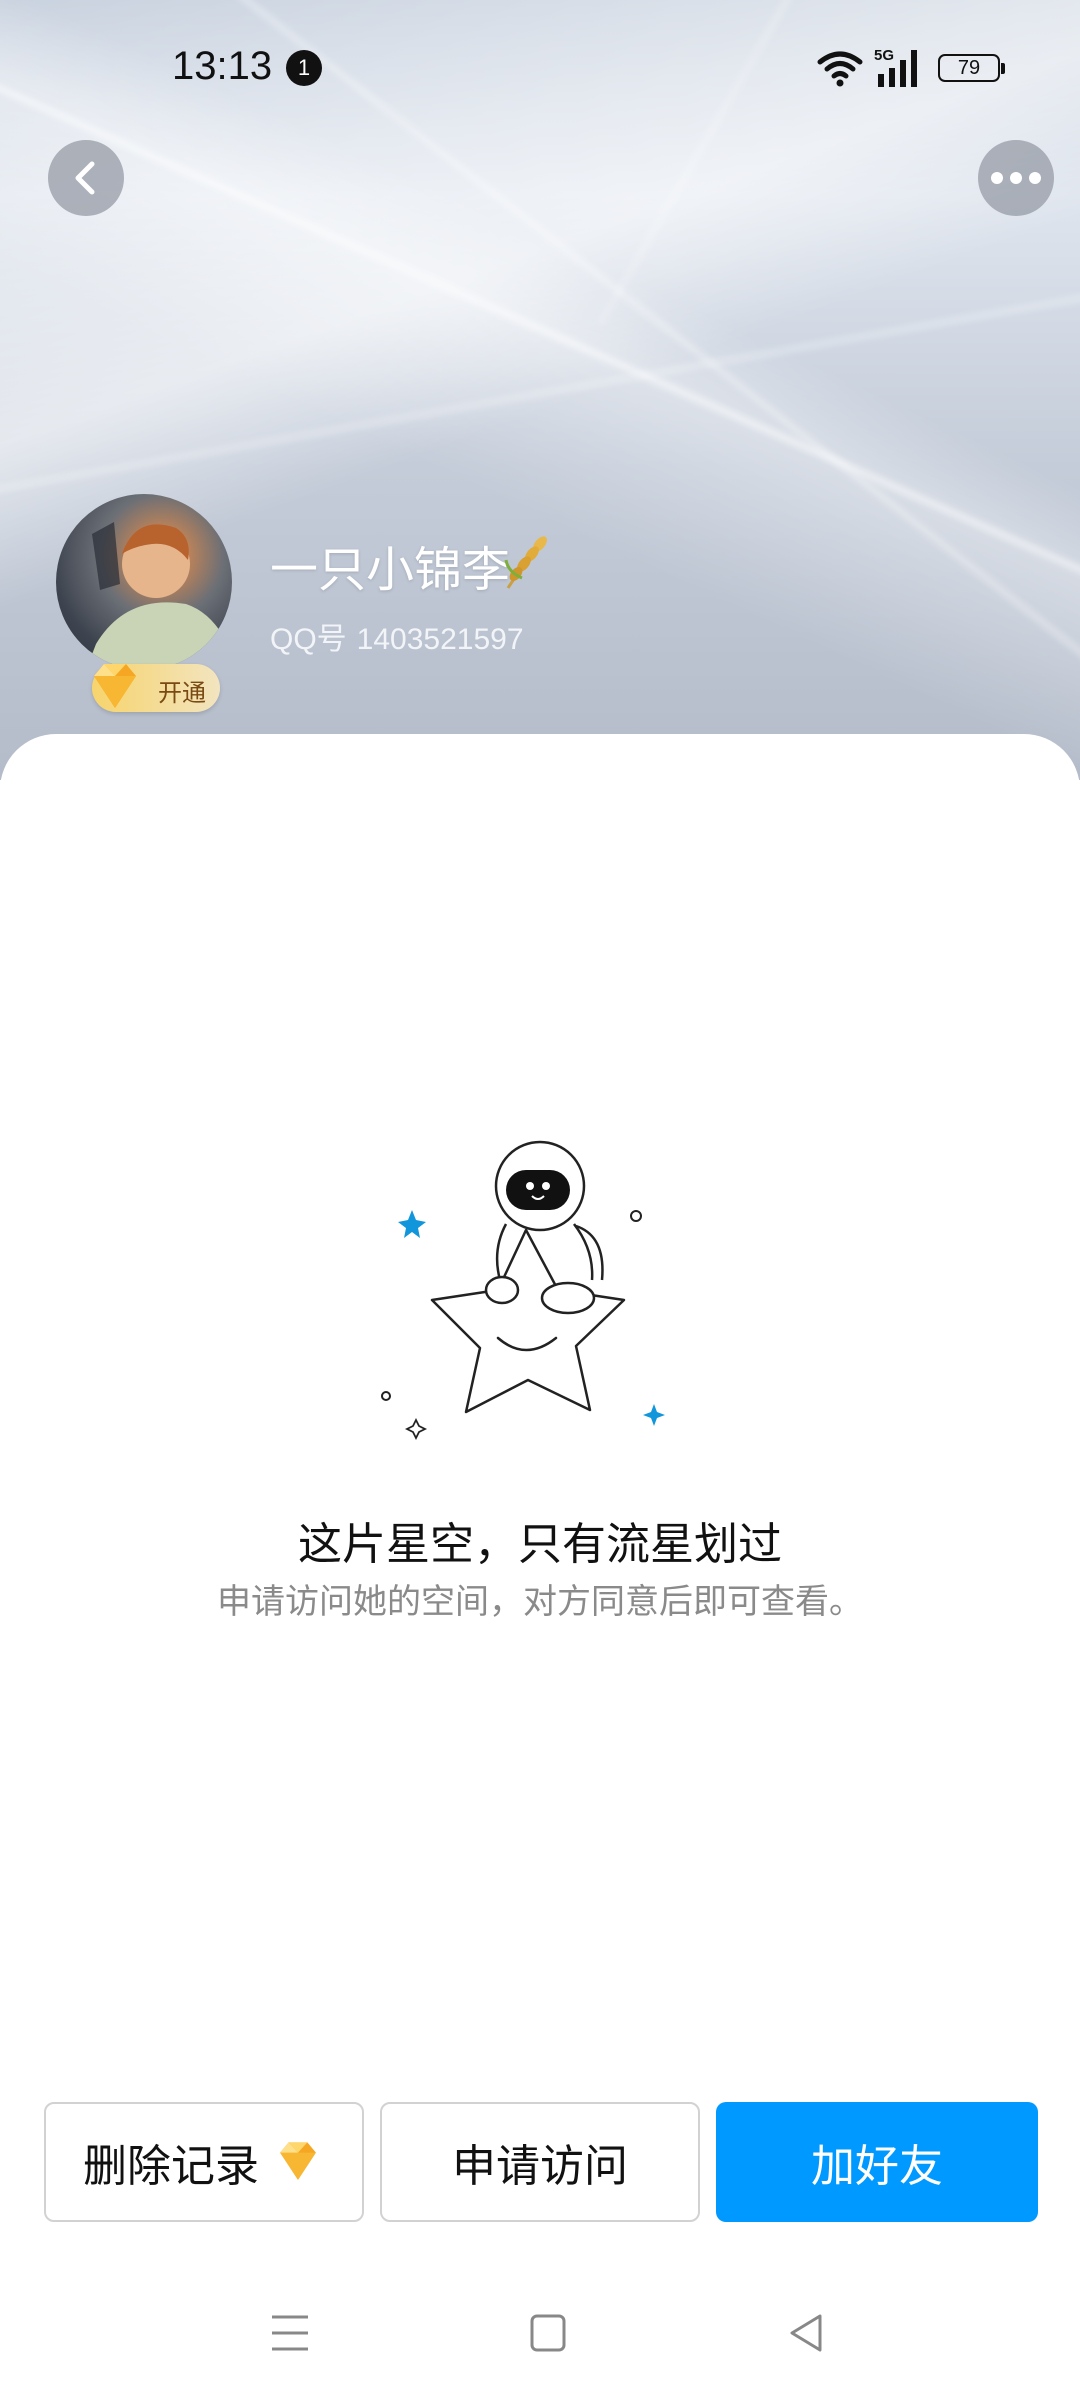 The width and height of the screenshot is (1080, 2400). What do you see at coordinates (222, 66) in the screenshot?
I see `status-time: 13:13` at bounding box center [222, 66].